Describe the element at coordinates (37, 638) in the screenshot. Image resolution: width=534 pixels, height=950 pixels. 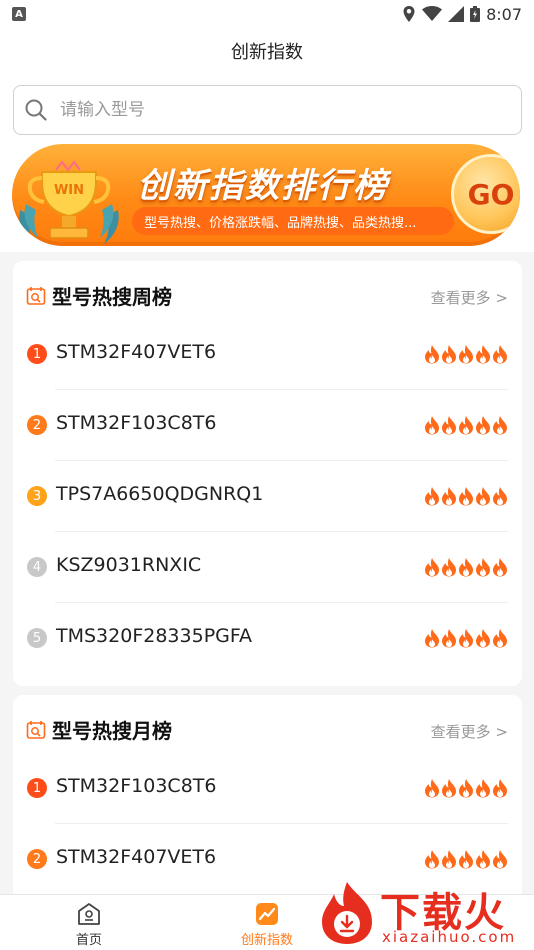
I see `rank-badge: 5` at that location.